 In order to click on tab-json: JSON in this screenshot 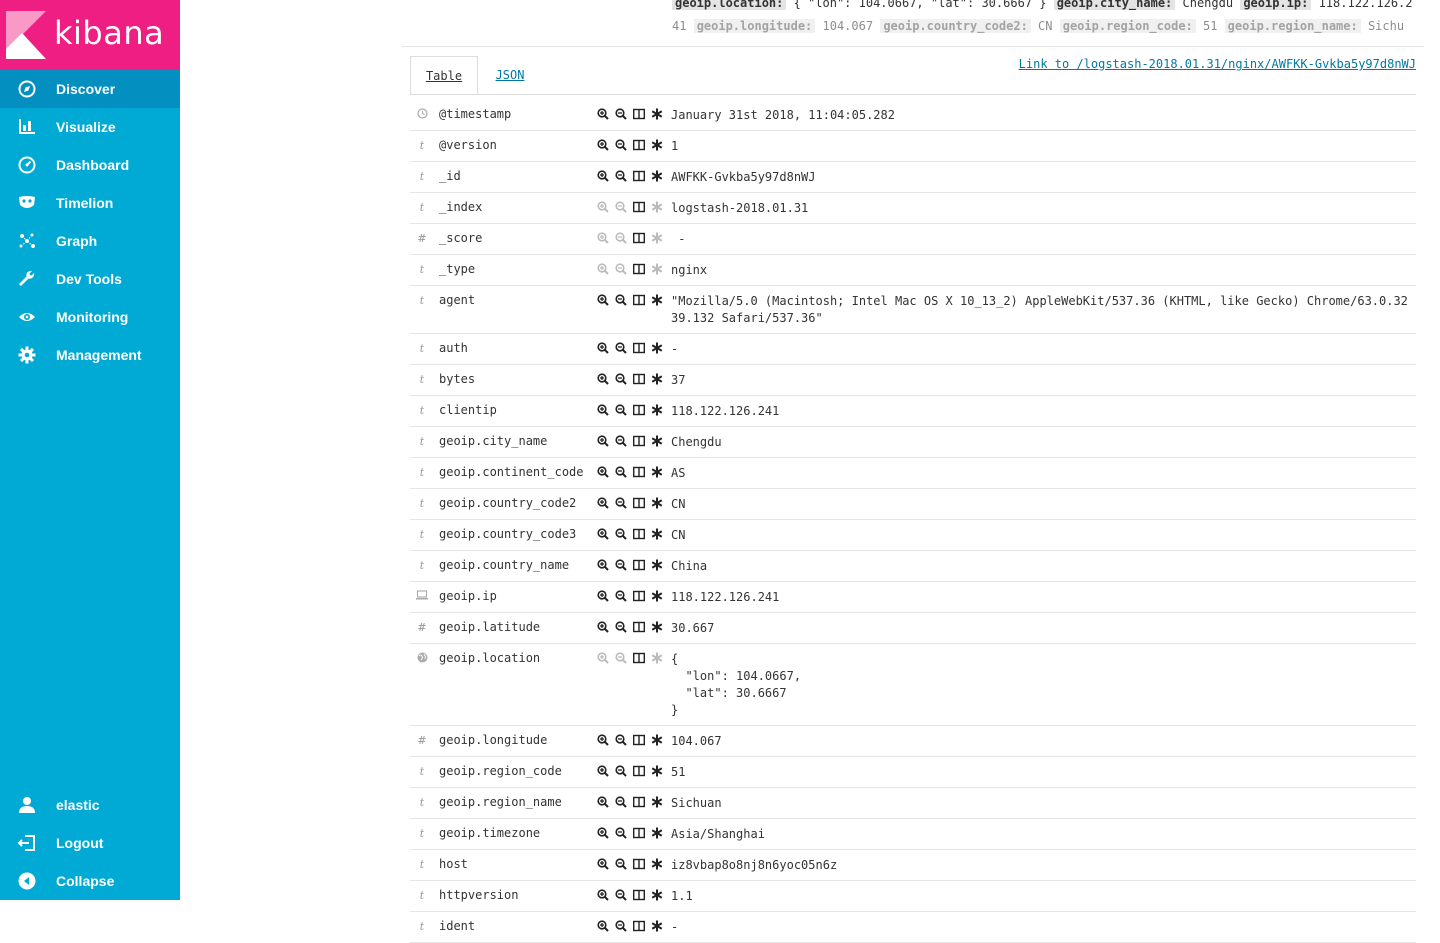, I will do `click(510, 75)`.